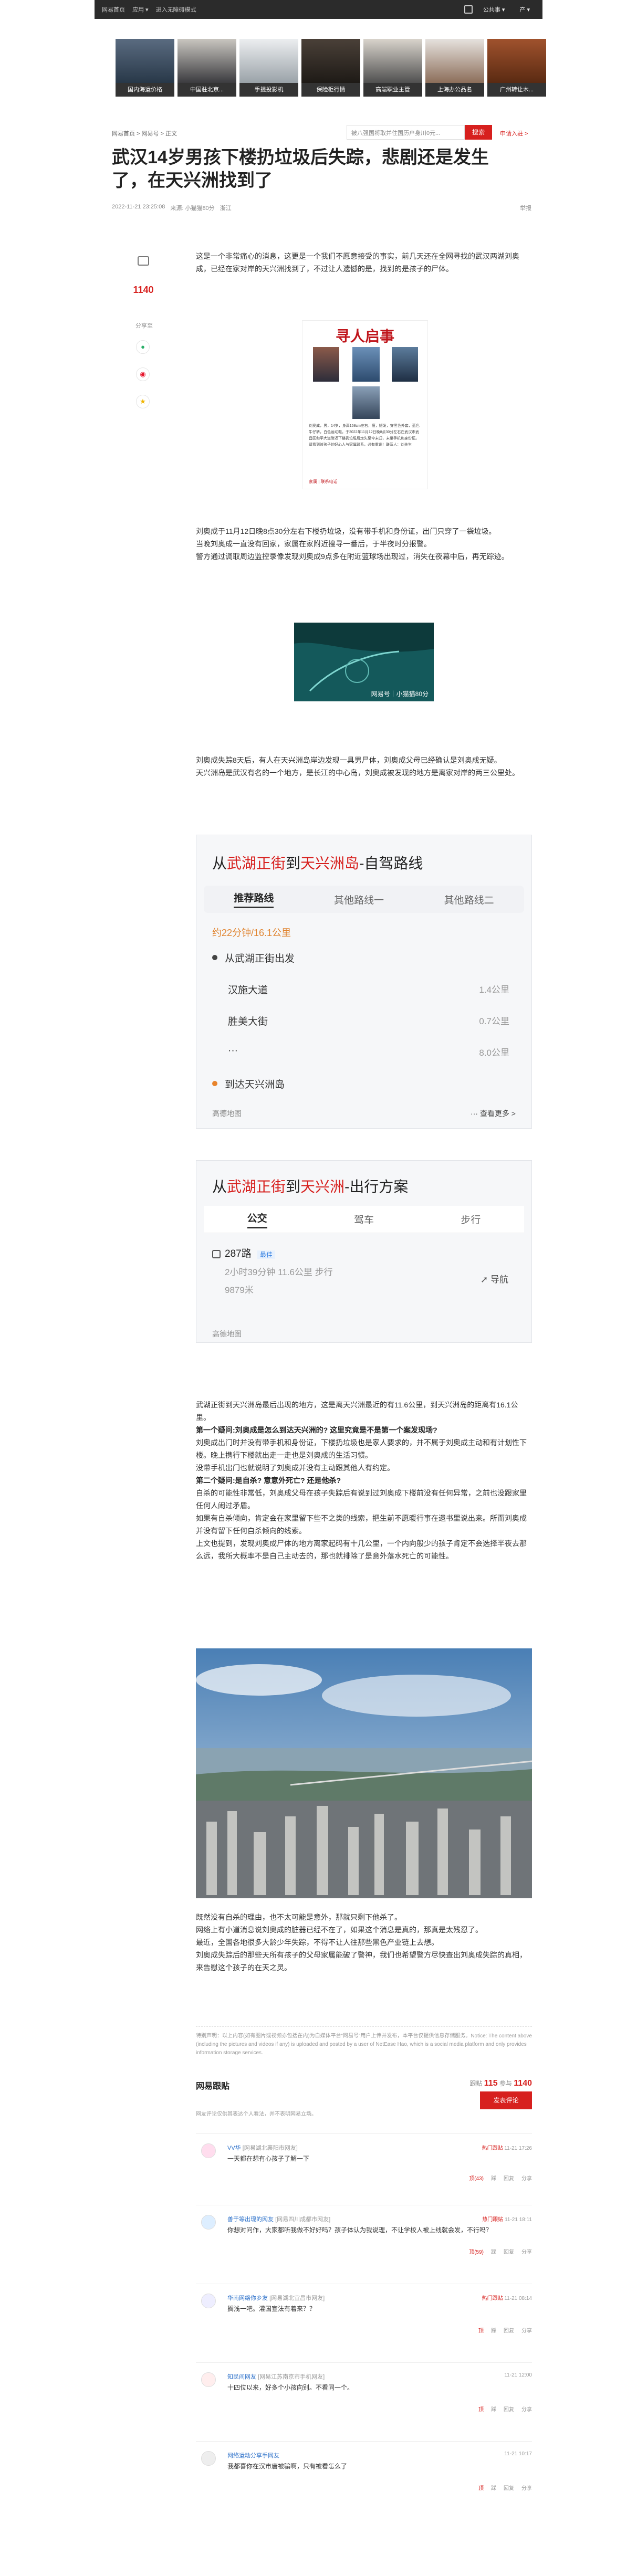 This screenshot has width=637, height=2576. What do you see at coordinates (364, 1113) in the screenshot?
I see `route-card-footer: 高德地图 ··· 查看更多 >` at bounding box center [364, 1113].